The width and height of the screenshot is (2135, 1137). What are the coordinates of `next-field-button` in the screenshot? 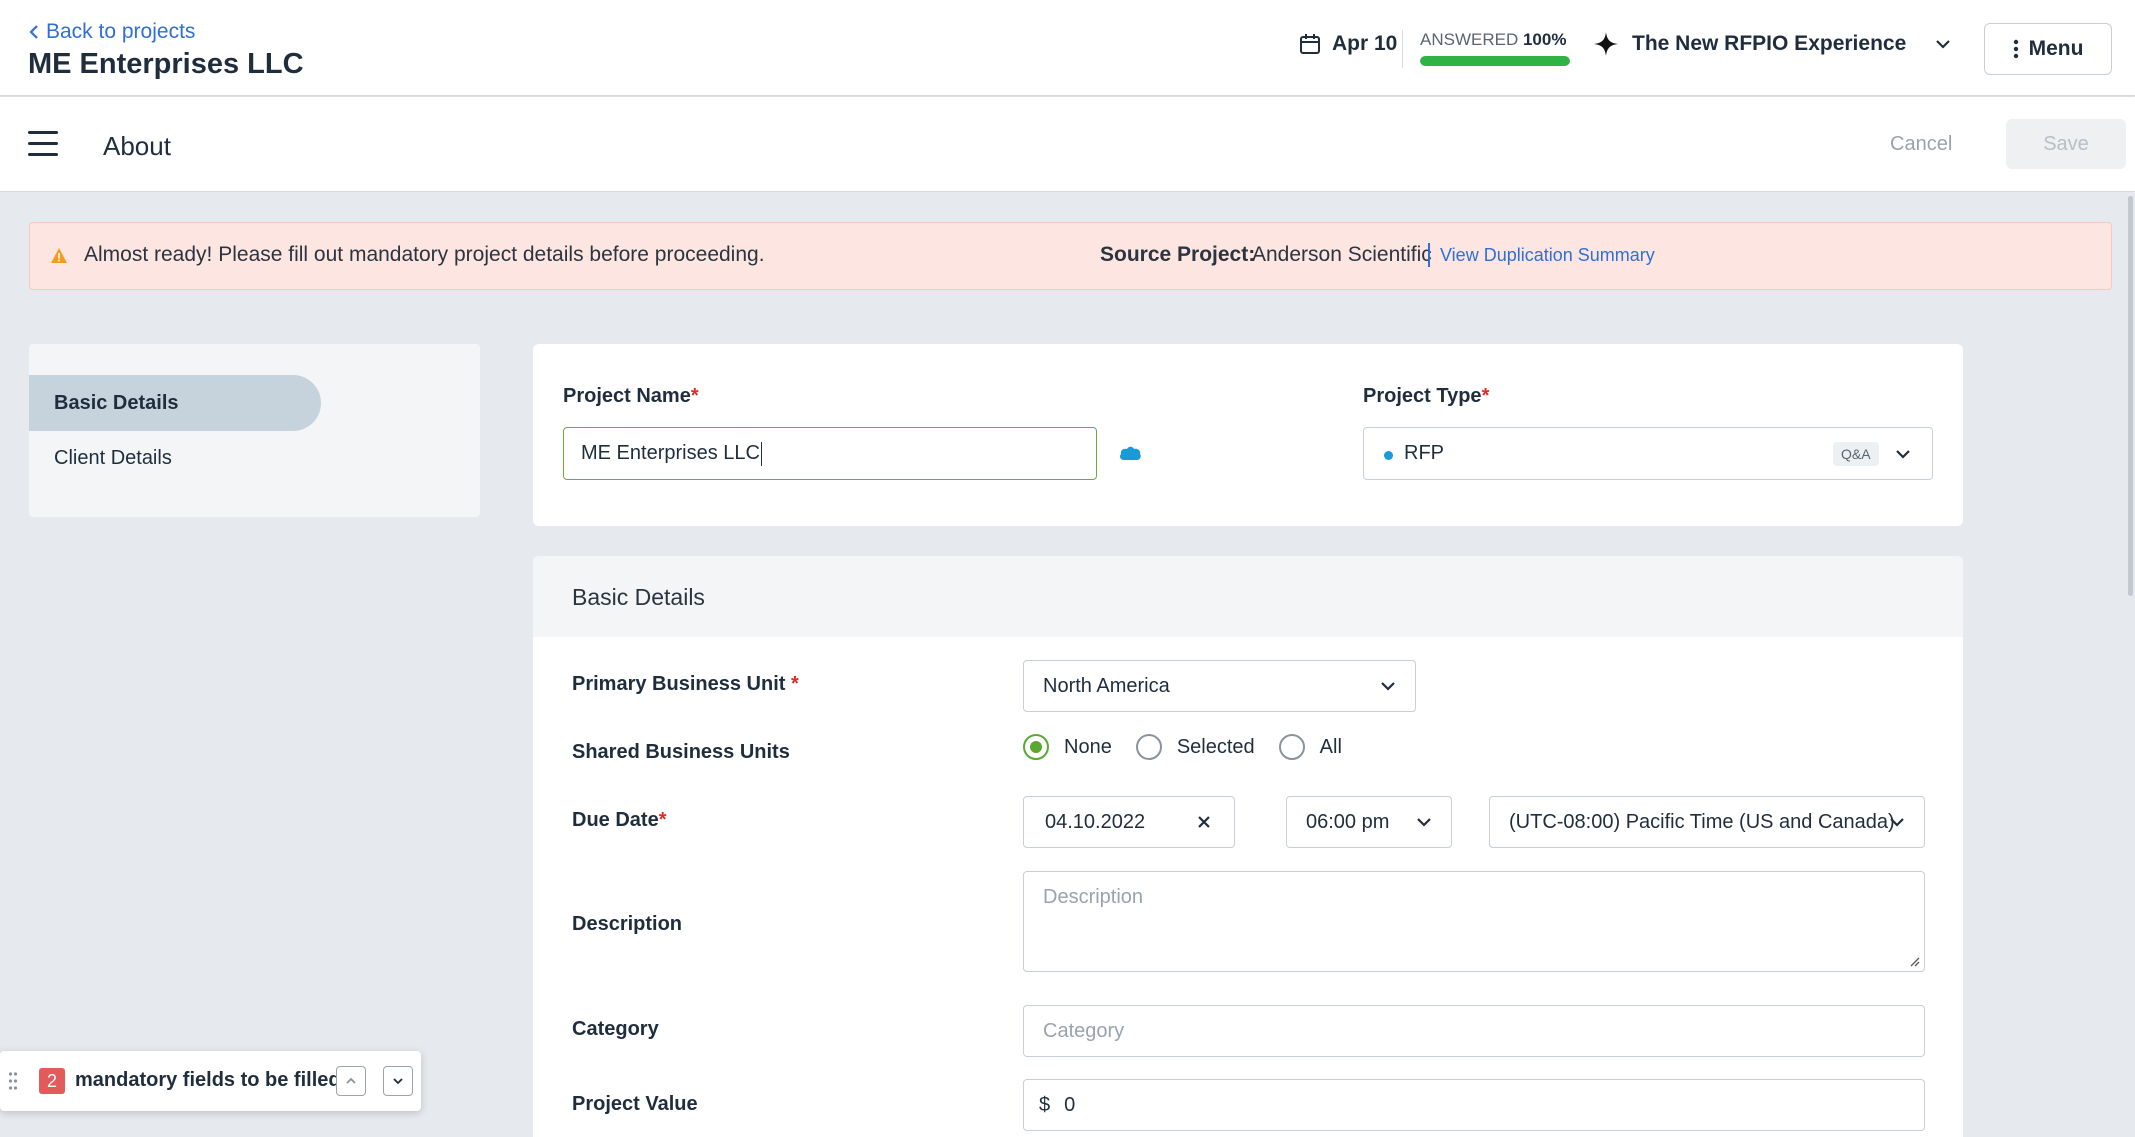 It's located at (398, 1081).